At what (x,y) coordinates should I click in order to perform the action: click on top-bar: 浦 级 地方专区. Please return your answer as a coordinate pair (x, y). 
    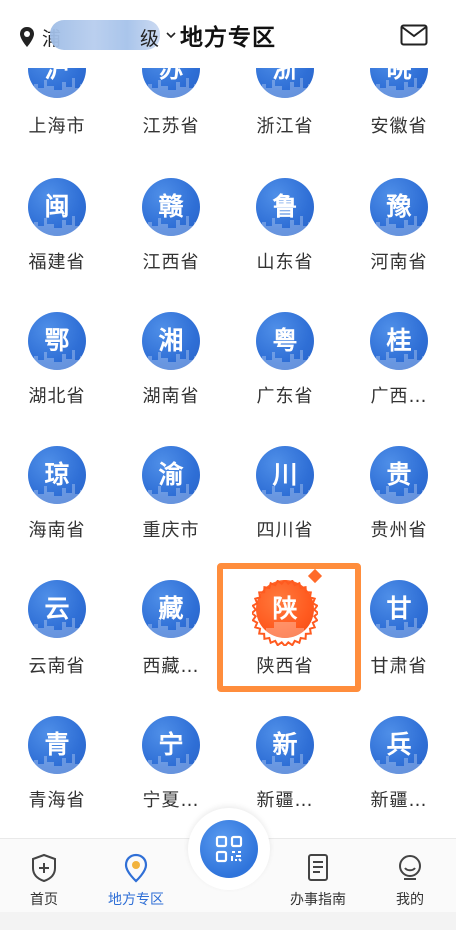
    Looking at the image, I should click on (228, 34).